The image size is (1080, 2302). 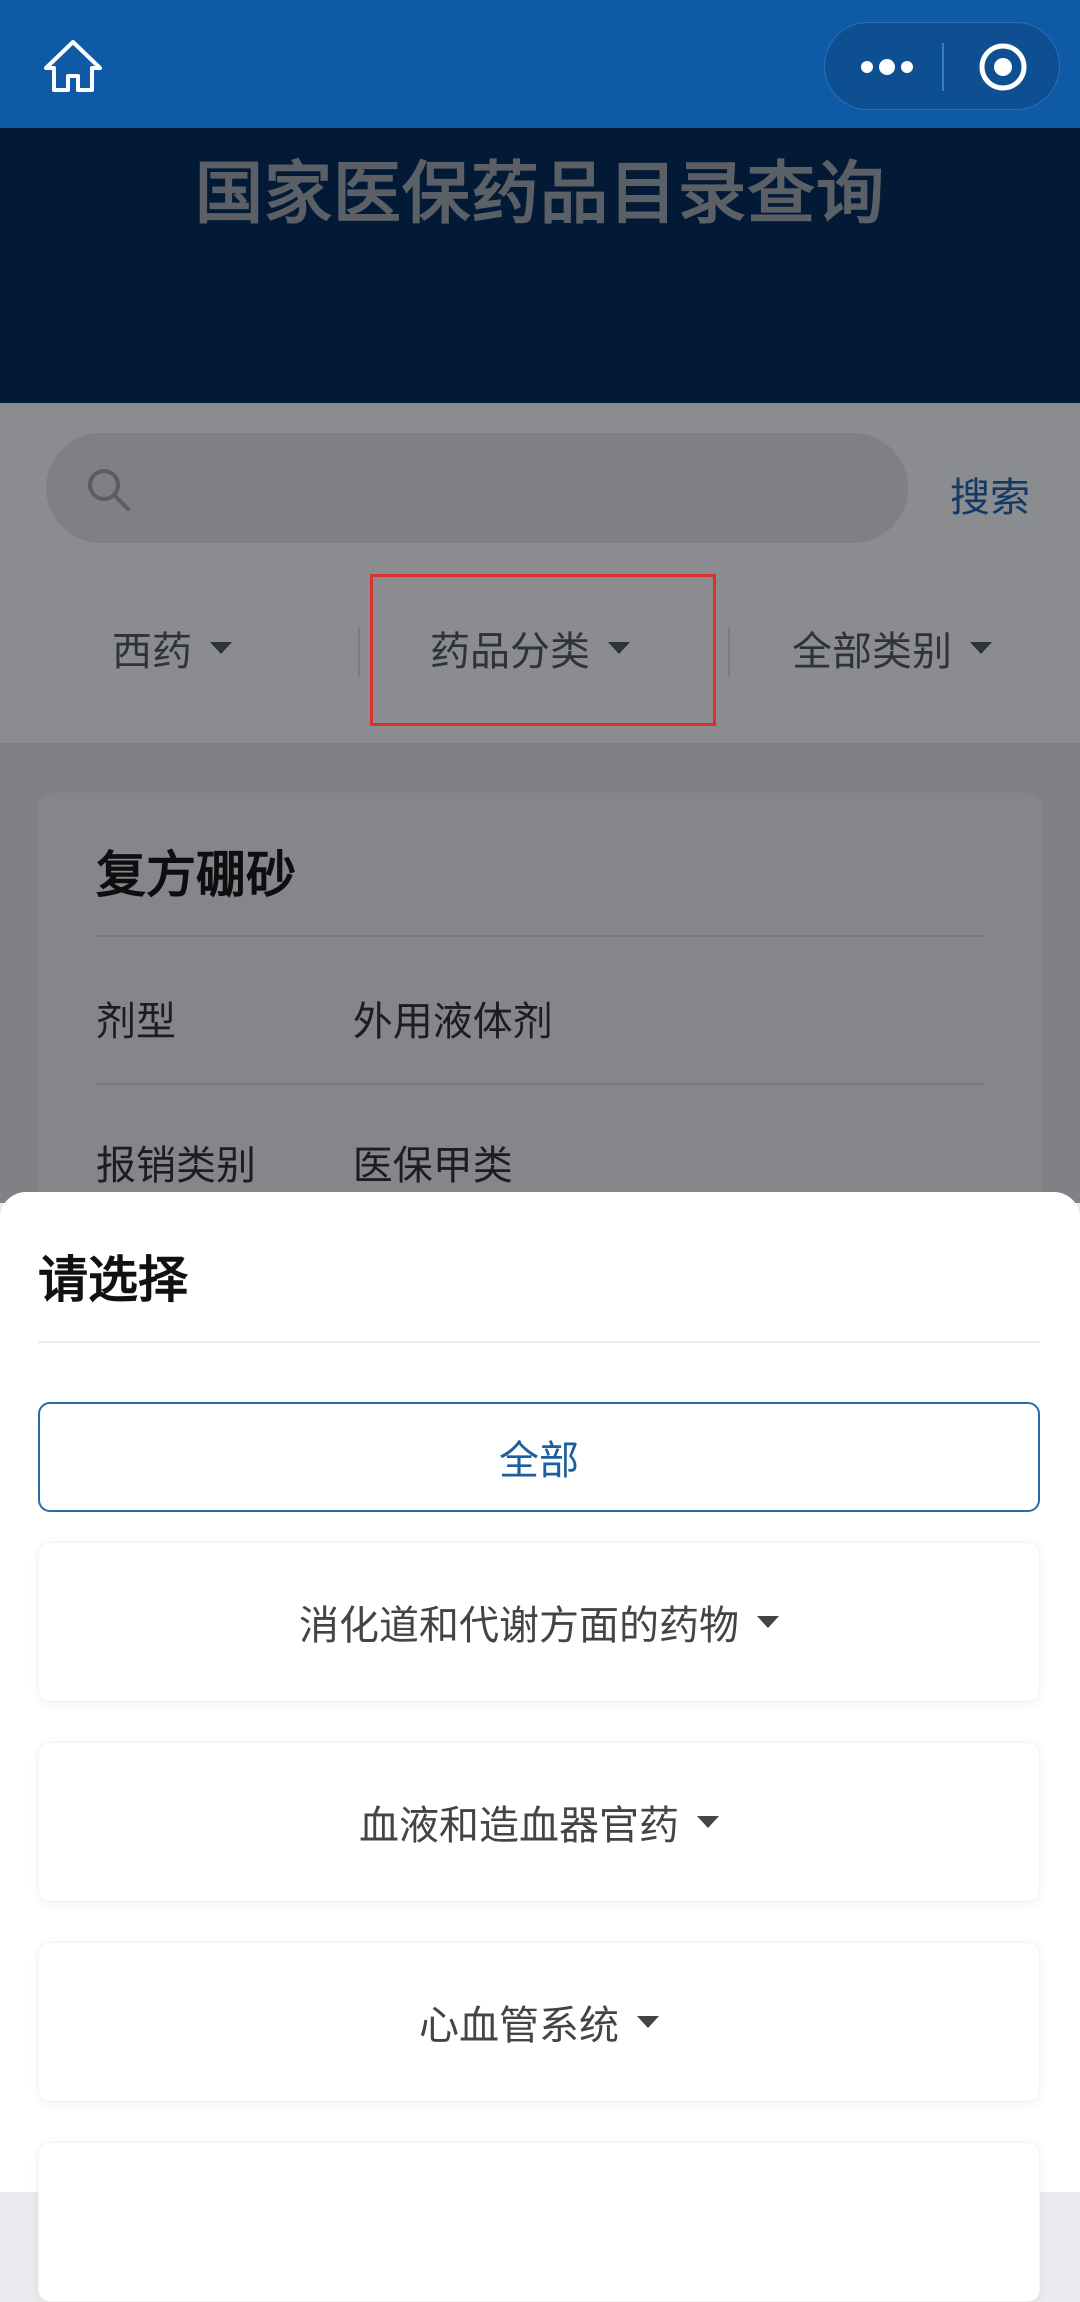 What do you see at coordinates (304, 1162) in the screenshot?
I see `reimbursement-row: 报销类别 医保甲类` at bounding box center [304, 1162].